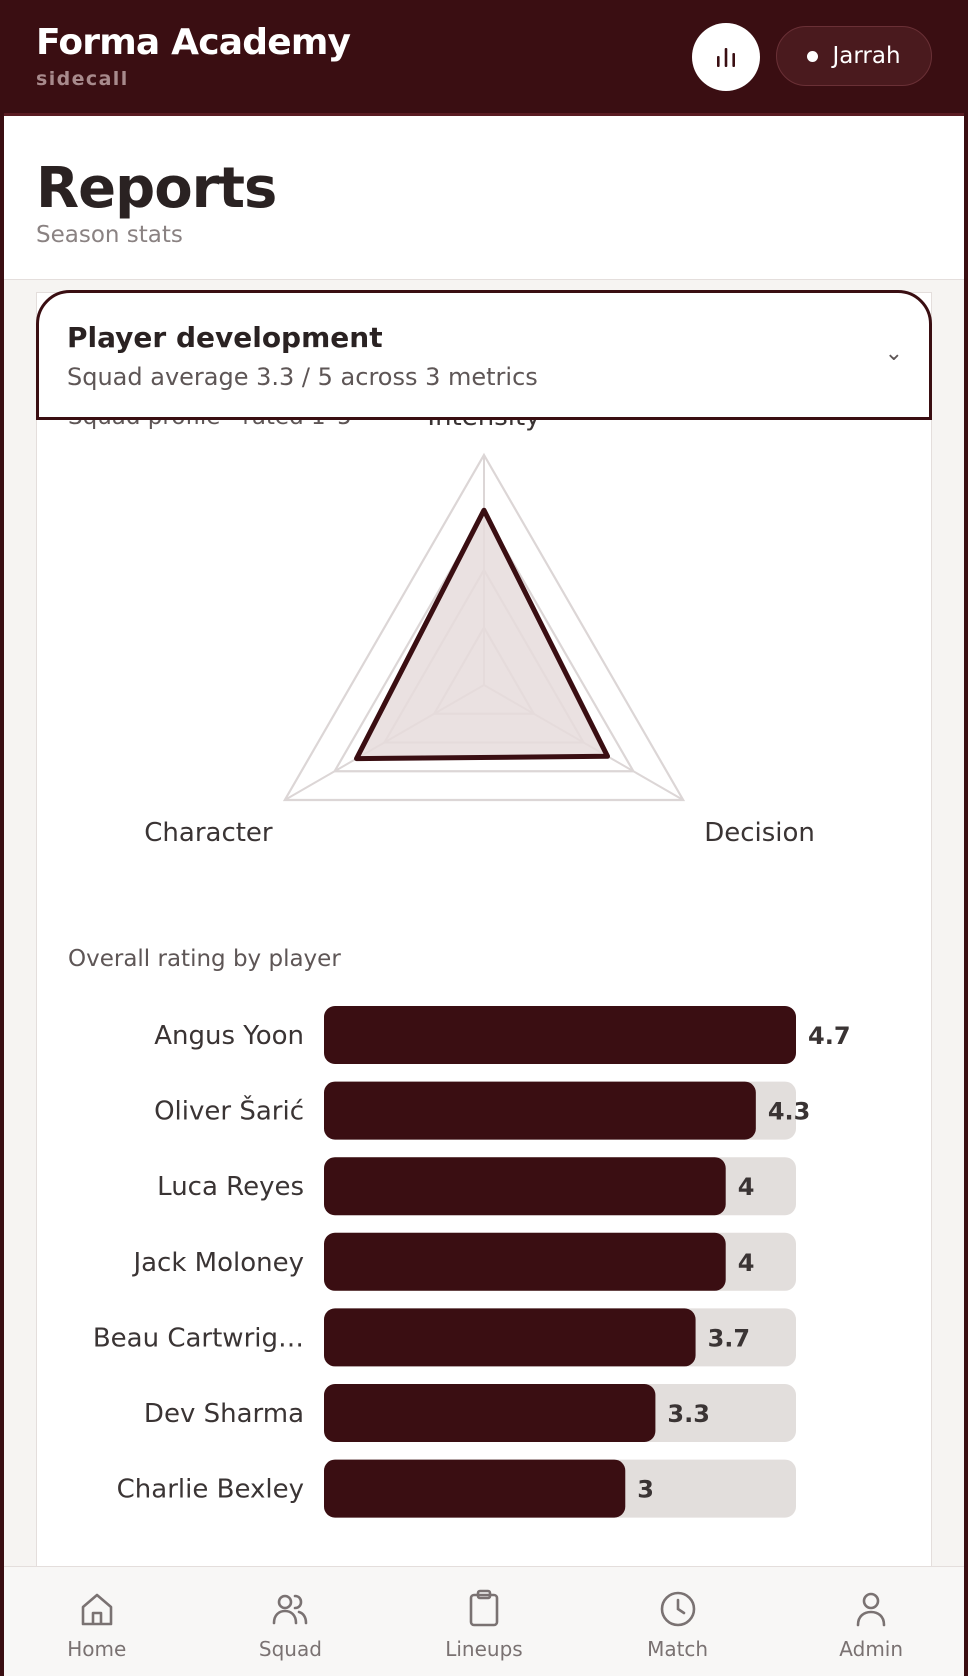 This screenshot has height=1676, width=968. I want to click on brand-title: Forma Academy, so click(193, 42).